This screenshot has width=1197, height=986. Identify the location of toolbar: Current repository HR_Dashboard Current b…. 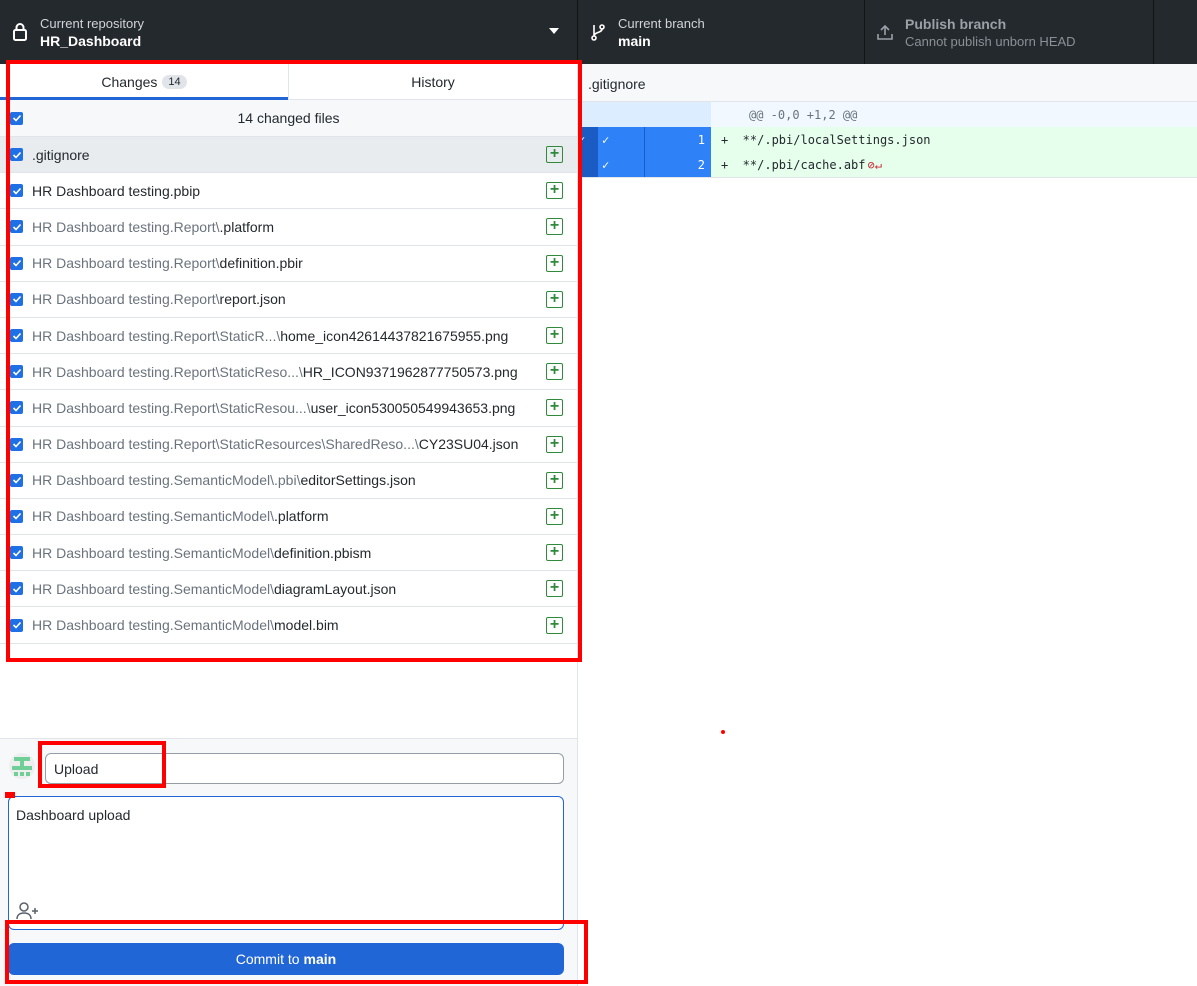
(598, 32).